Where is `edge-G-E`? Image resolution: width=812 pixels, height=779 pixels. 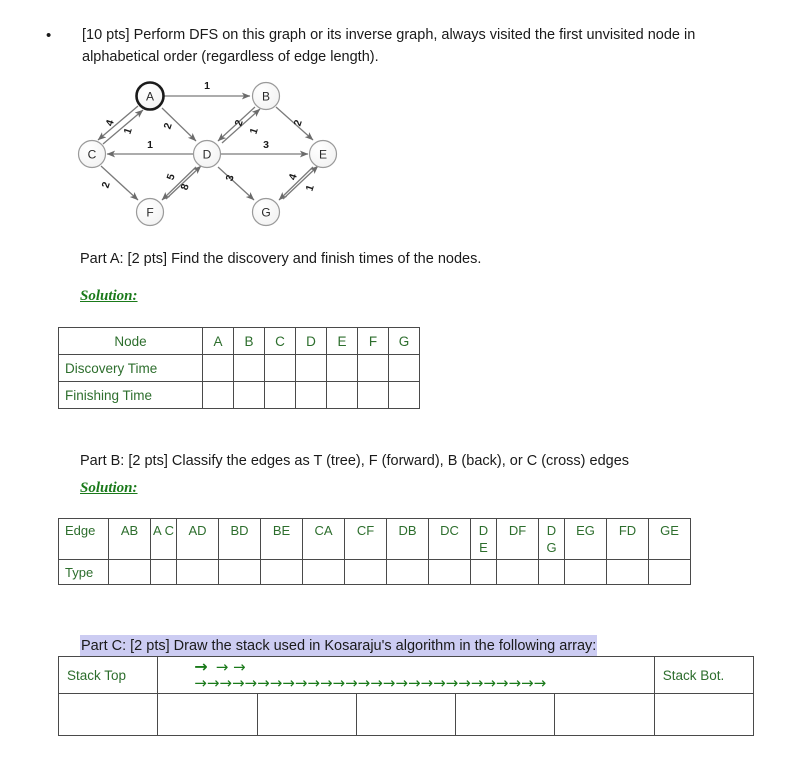
edge-G-E is located at coordinates (300, 182).